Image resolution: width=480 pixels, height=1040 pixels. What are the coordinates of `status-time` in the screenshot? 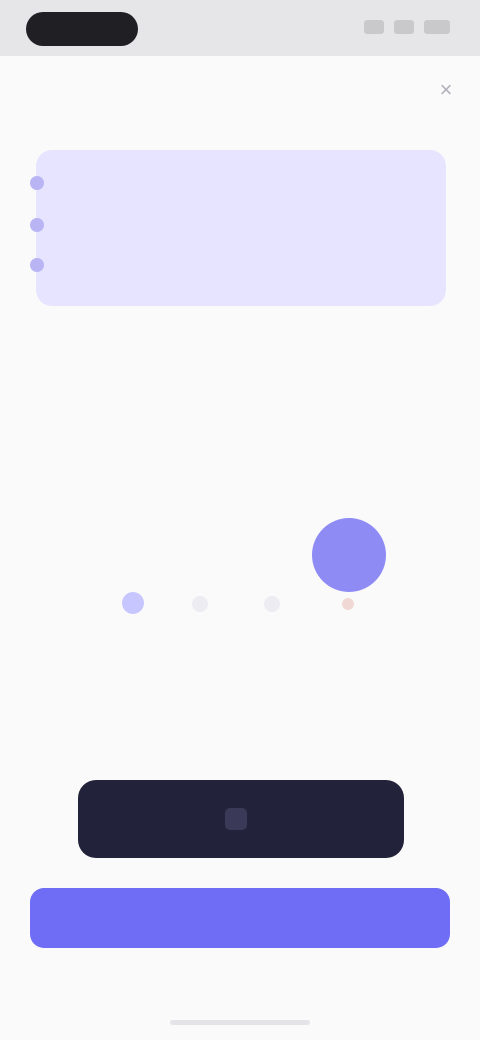 It's located at (82, 29).